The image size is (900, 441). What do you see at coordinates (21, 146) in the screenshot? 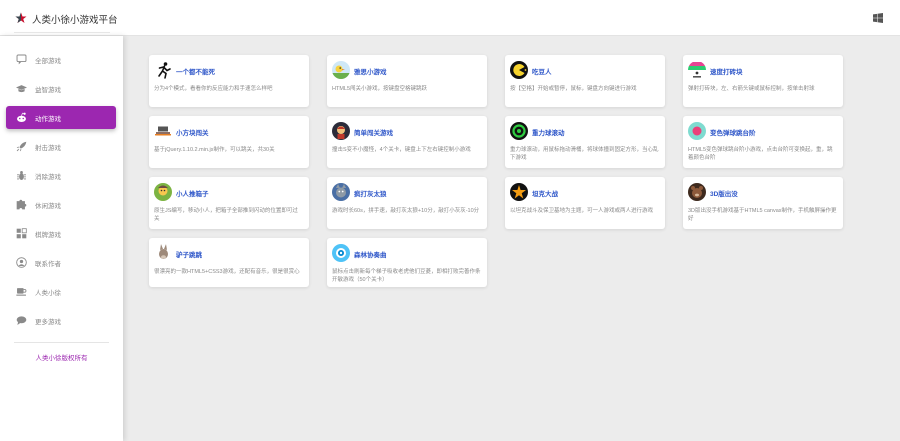
I see `rocket-icon` at bounding box center [21, 146].